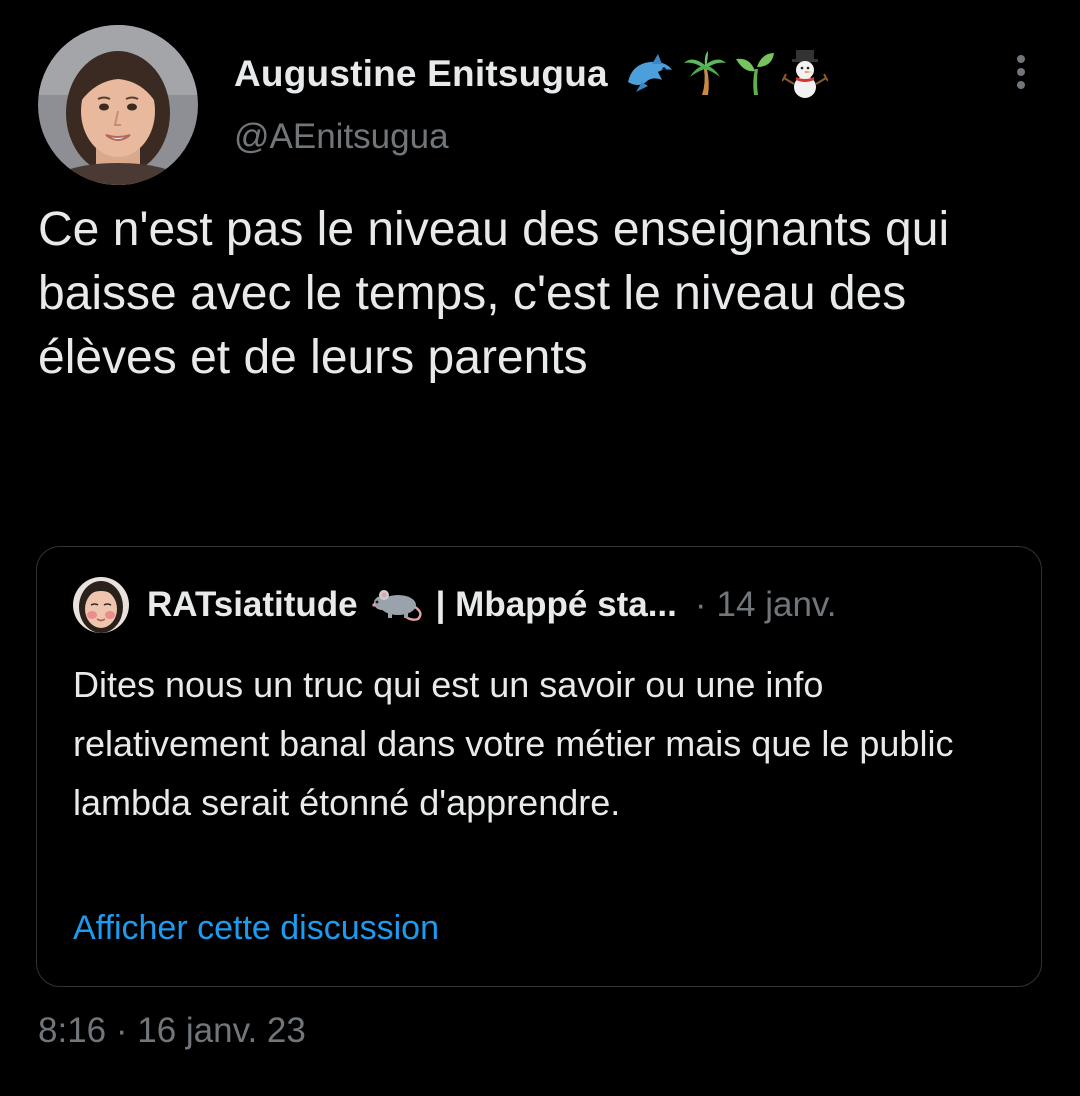 The width and height of the screenshot is (1080, 1096). What do you see at coordinates (172, 1031) in the screenshot?
I see `tweet-timestamp: 8:16 · 16 janv. 23` at bounding box center [172, 1031].